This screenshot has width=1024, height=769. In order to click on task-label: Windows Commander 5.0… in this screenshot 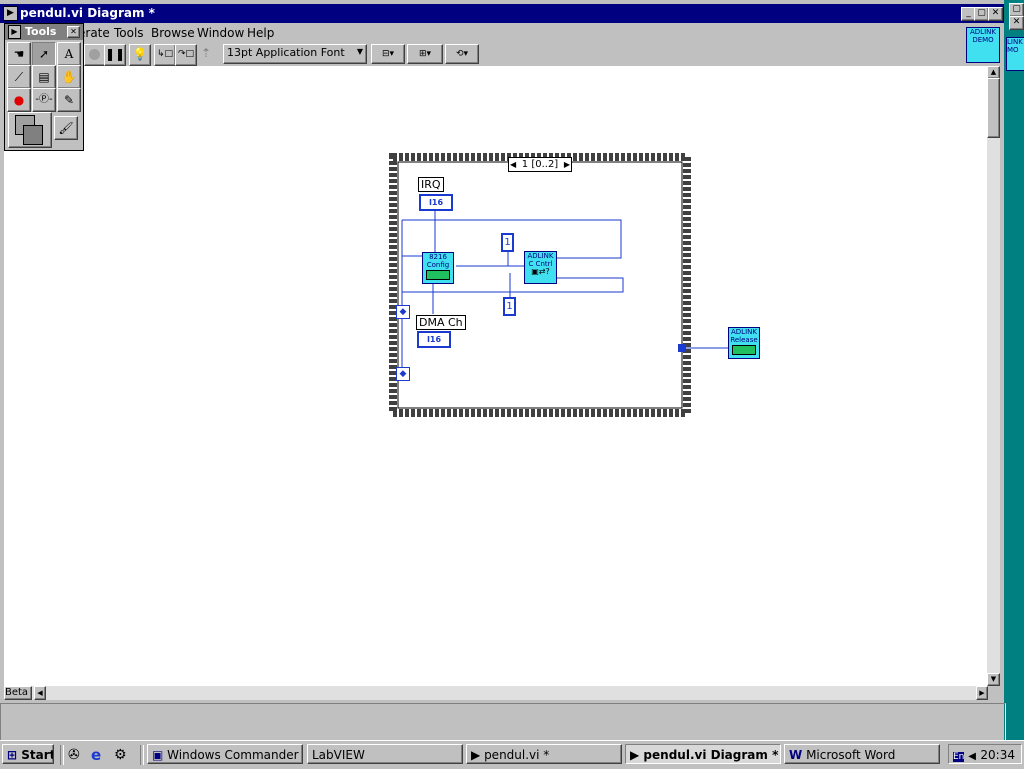, I will do `click(234, 755)`.